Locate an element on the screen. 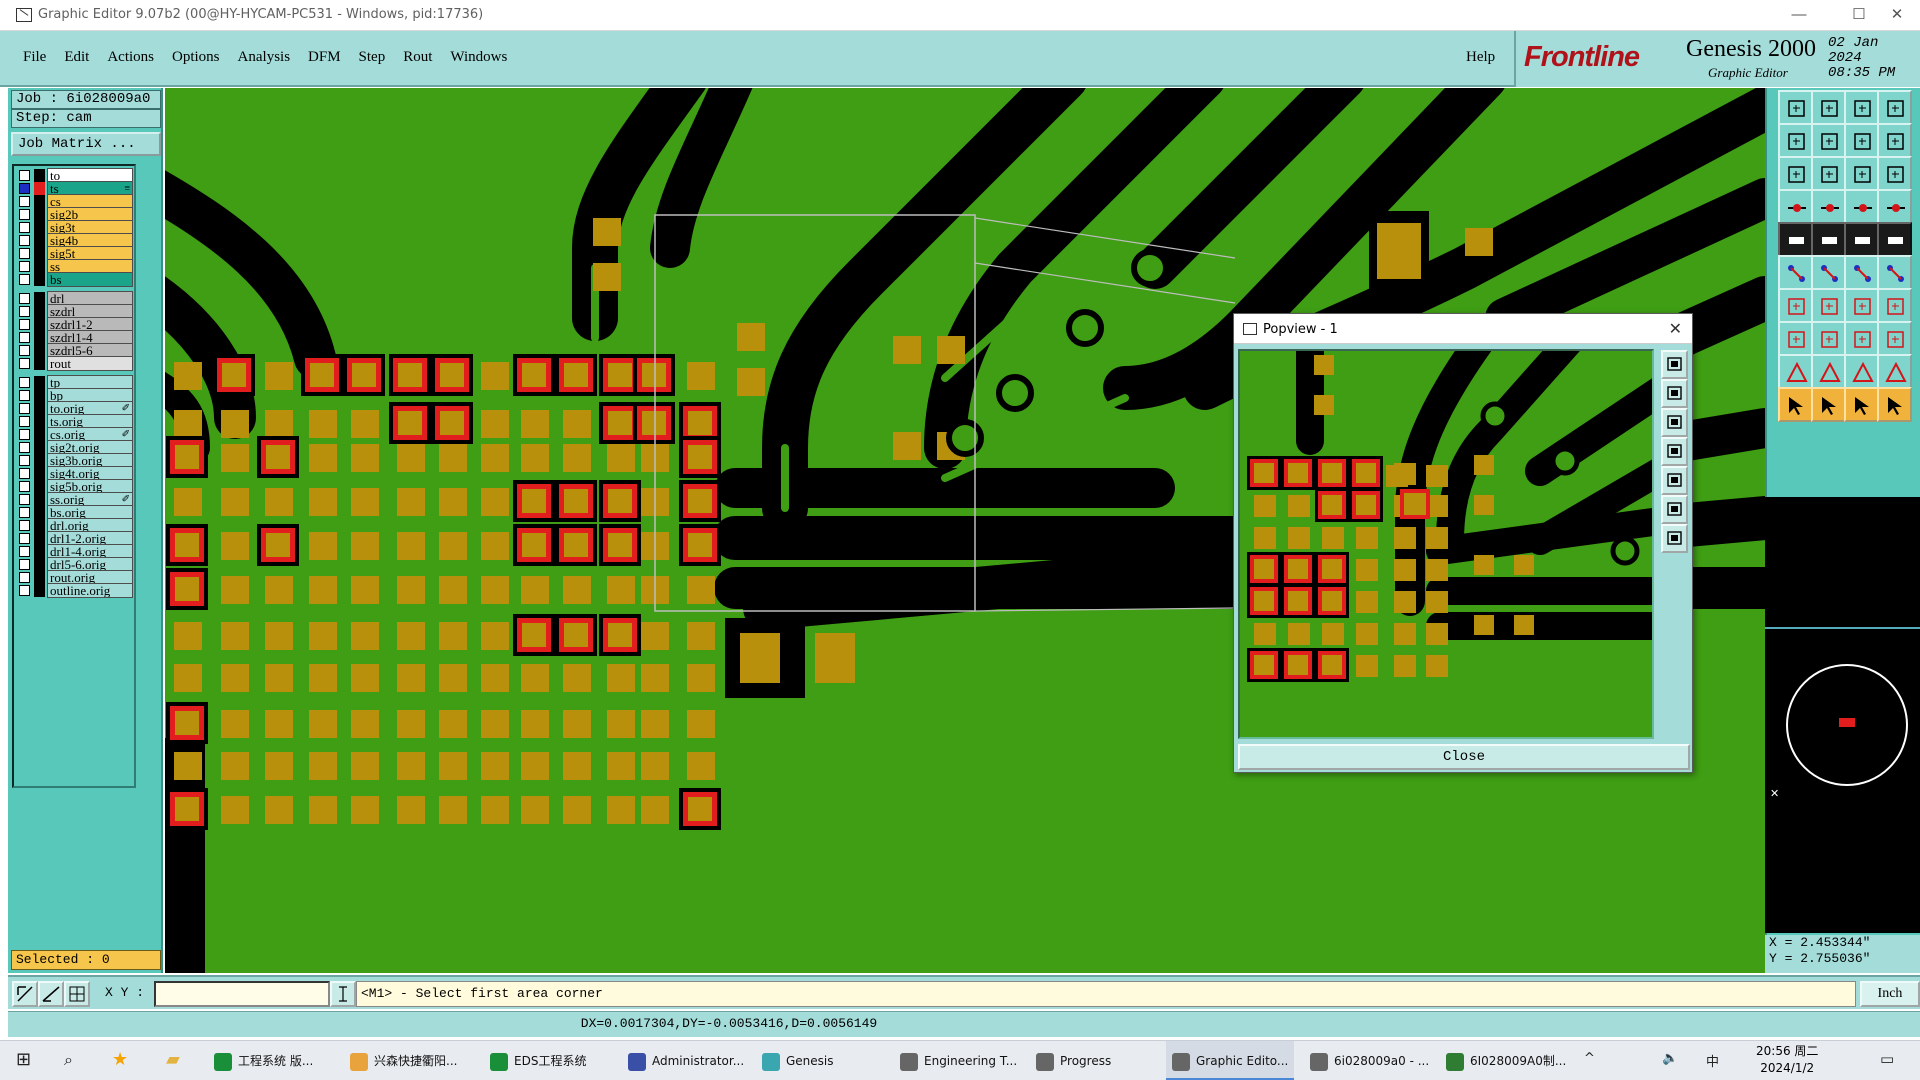  popview-close-button: Close is located at coordinates (1464, 757).